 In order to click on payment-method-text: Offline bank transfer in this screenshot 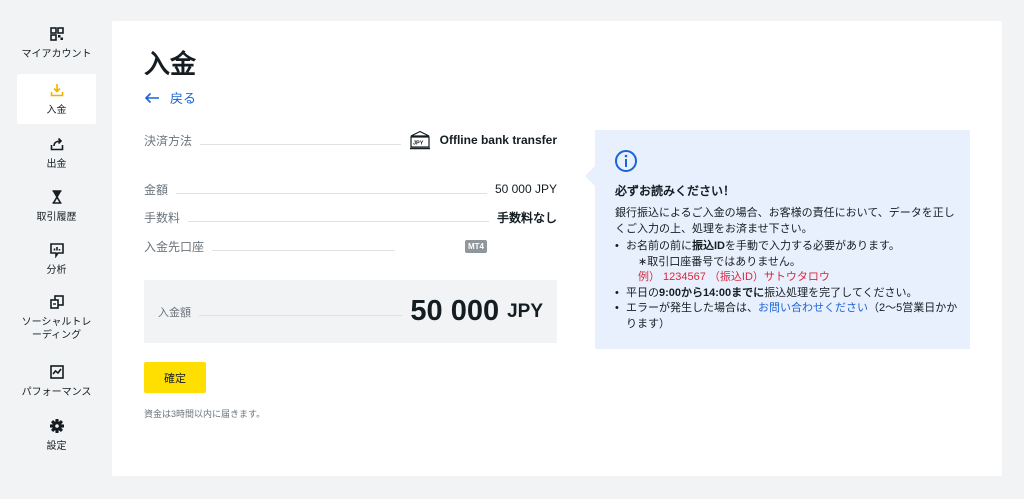, I will do `click(498, 140)`.